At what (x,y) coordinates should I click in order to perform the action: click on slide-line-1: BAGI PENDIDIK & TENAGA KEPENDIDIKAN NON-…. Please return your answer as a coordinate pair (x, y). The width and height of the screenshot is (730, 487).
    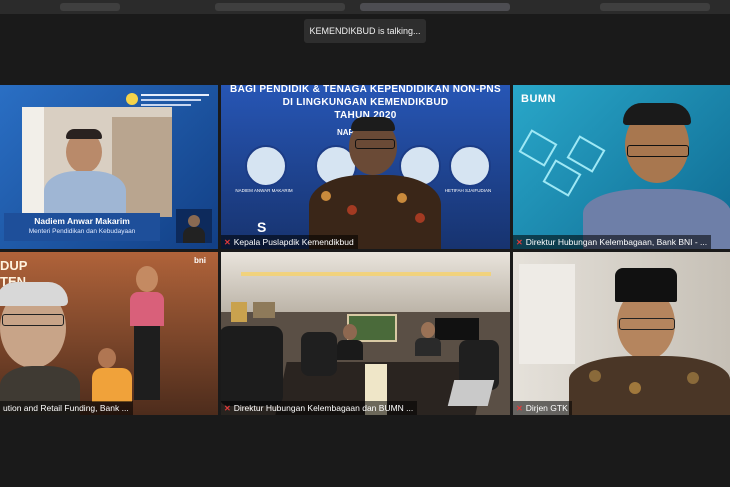
    Looking at the image, I should click on (365, 90).